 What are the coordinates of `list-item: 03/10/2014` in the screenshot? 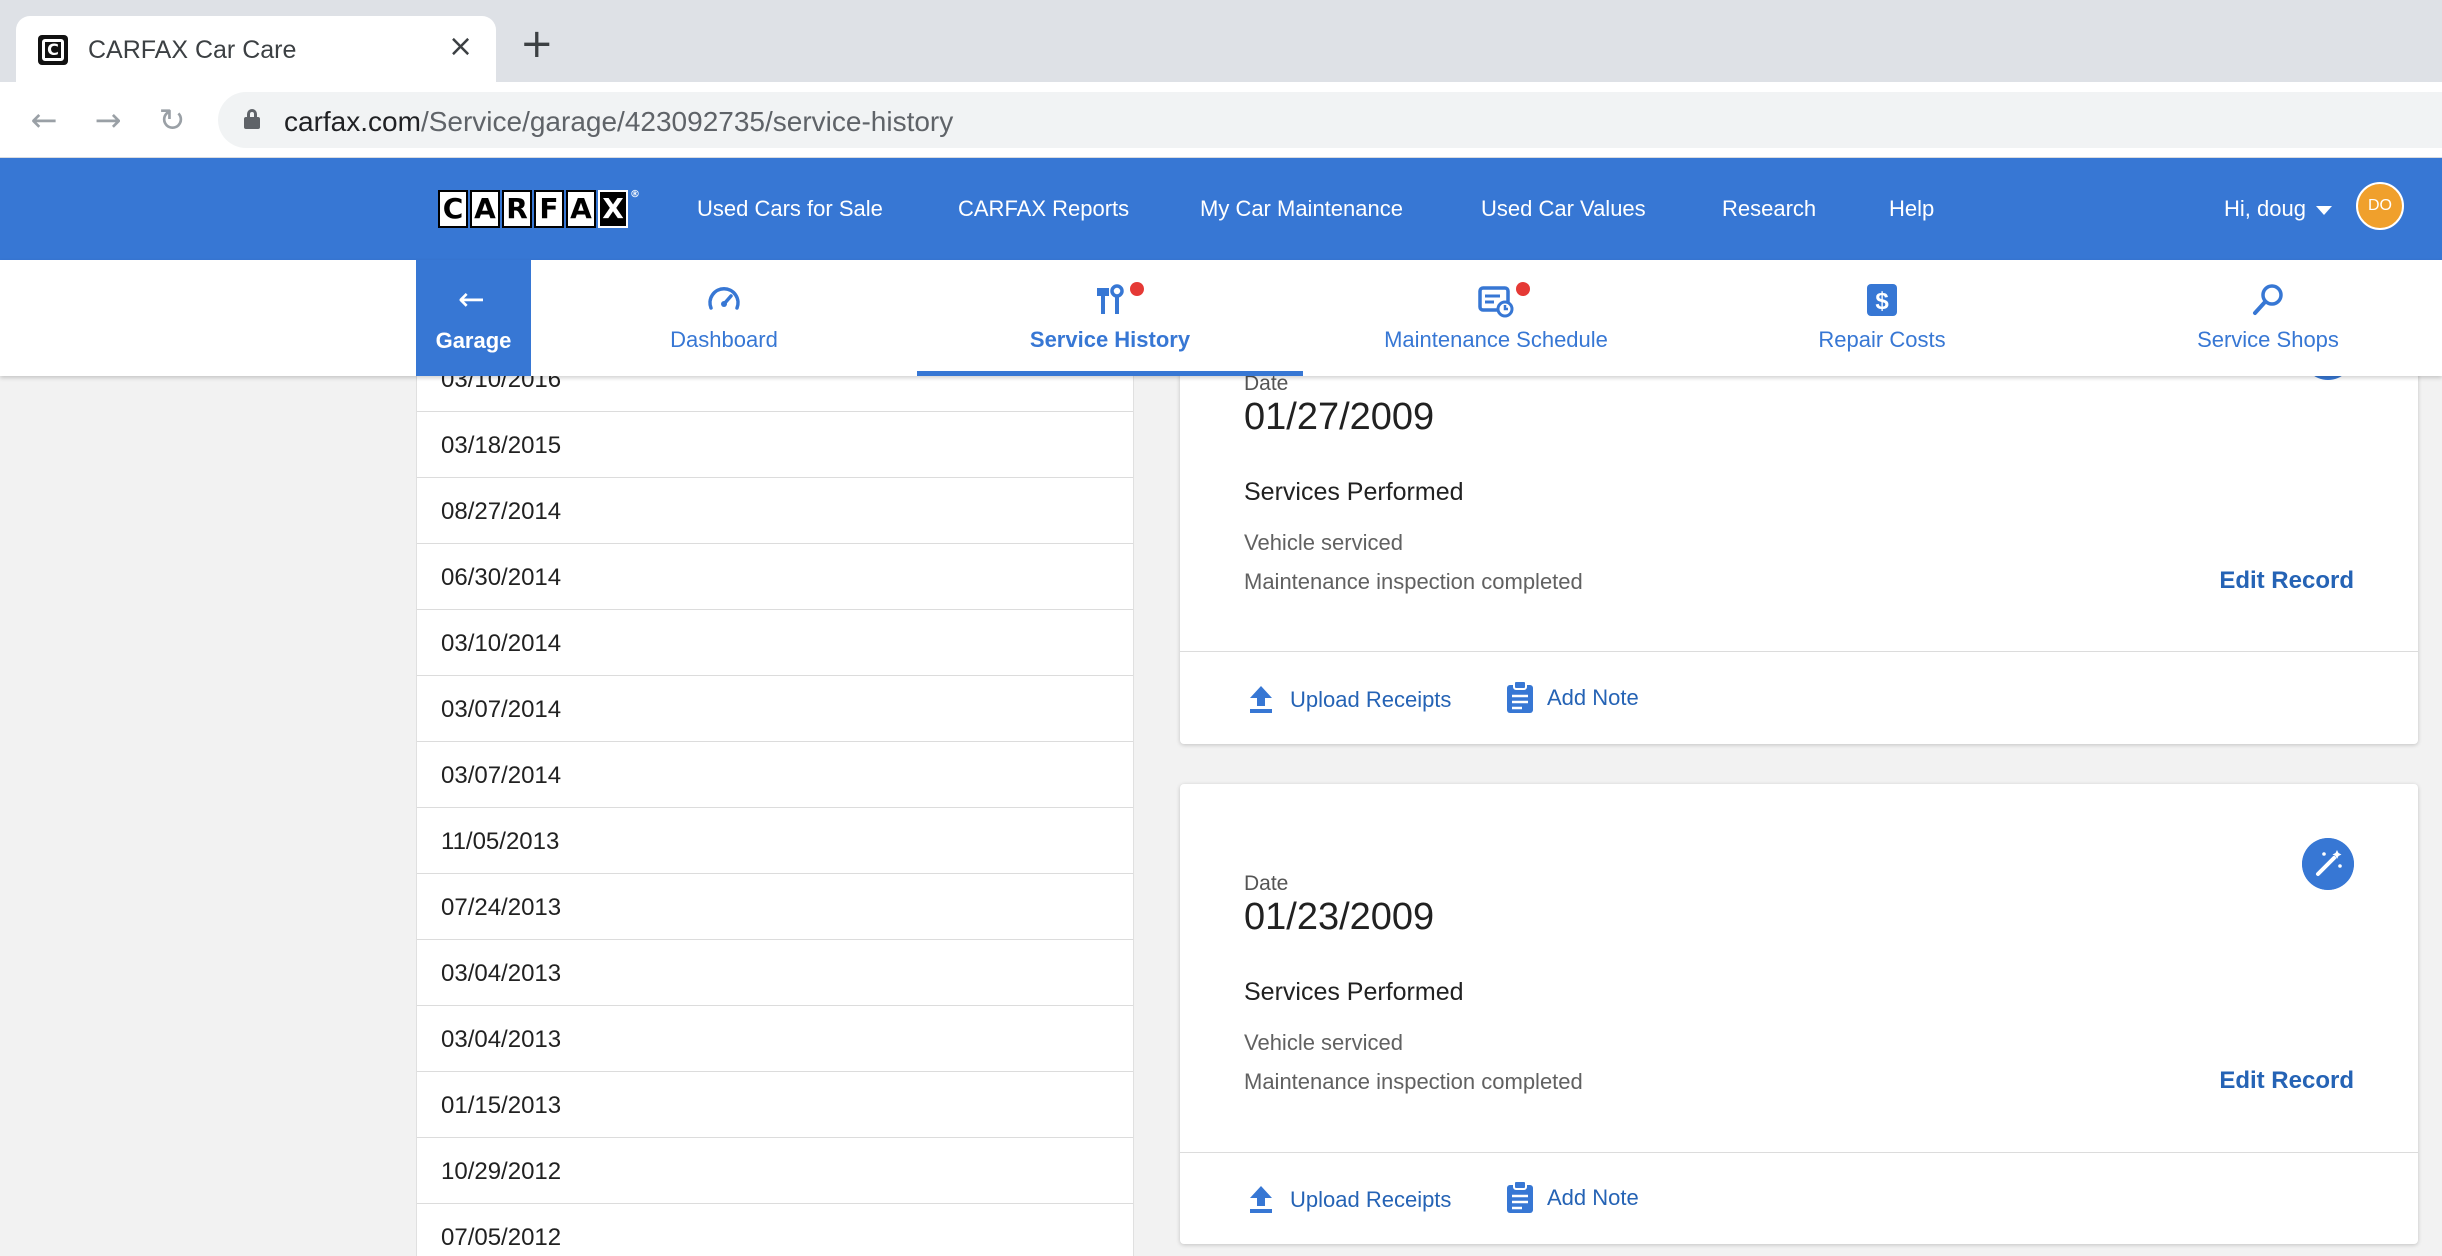 It's located at (775, 643).